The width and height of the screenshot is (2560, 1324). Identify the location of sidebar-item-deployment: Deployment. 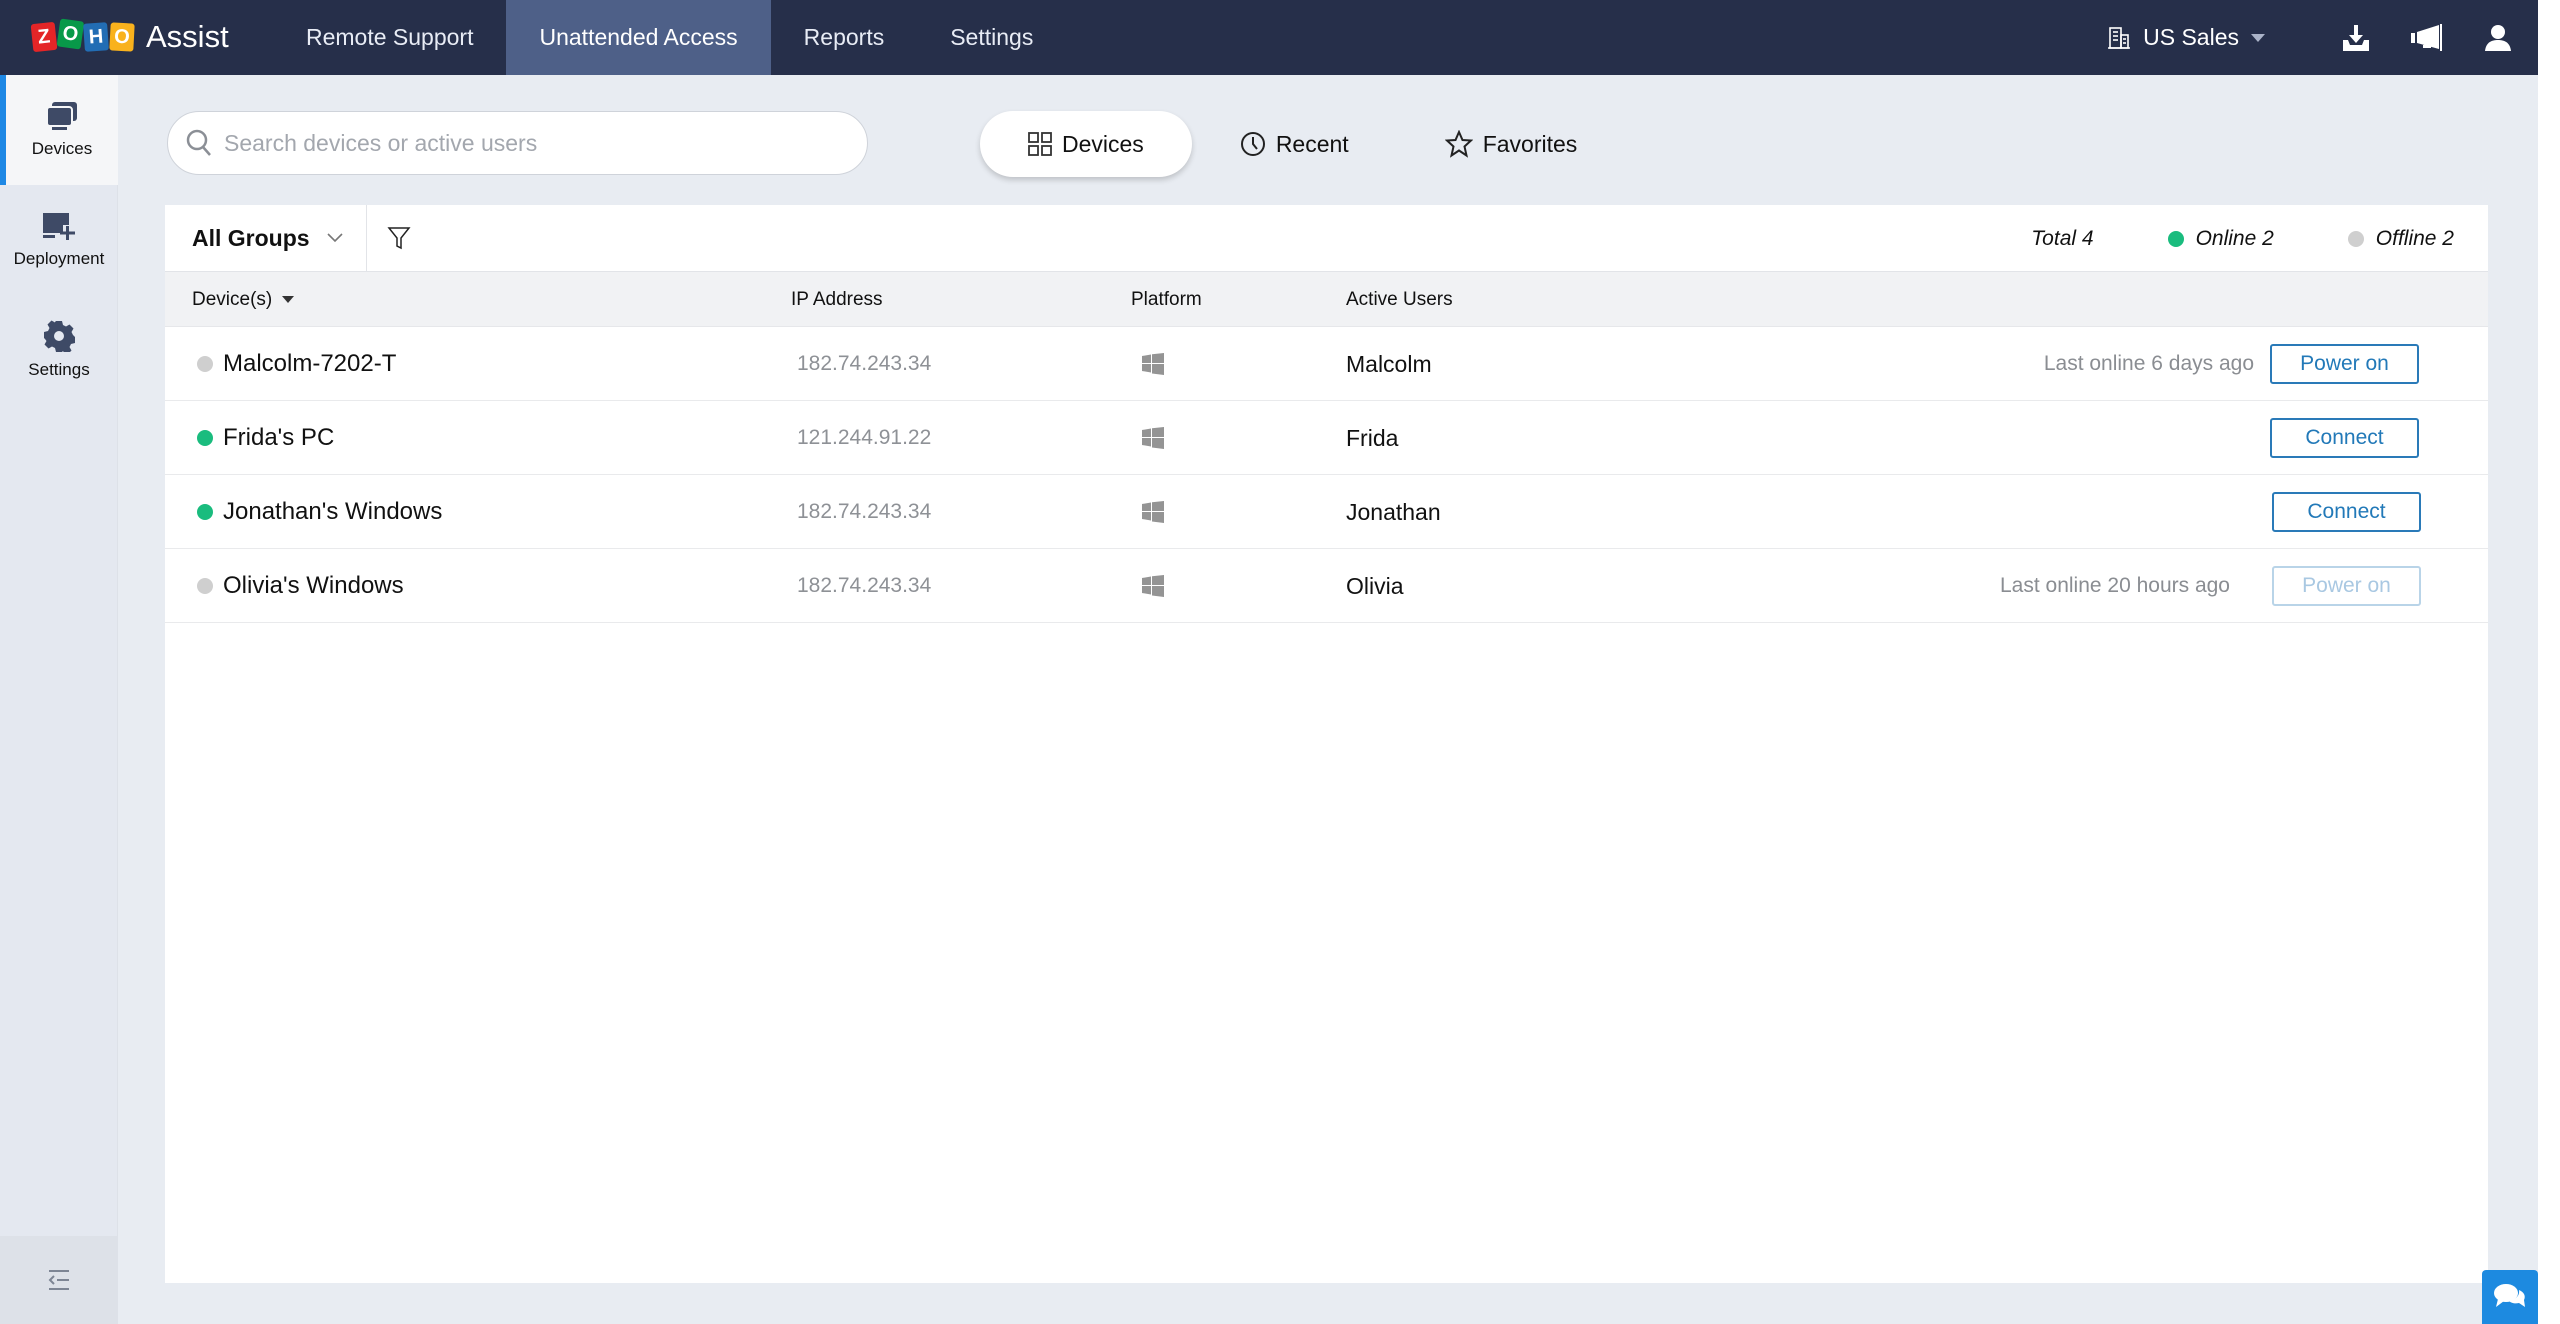
(59, 240).